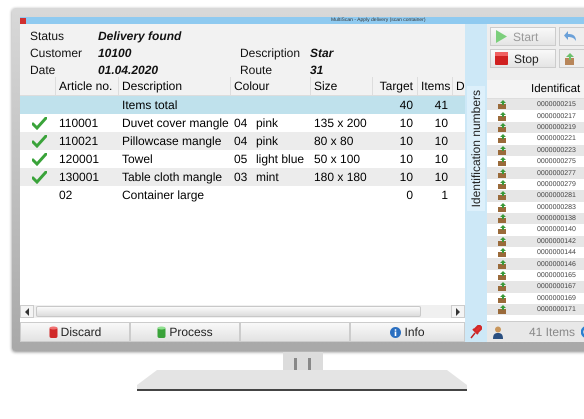 Image resolution: width=584 pixels, height=419 pixels. What do you see at coordinates (501, 36) in the screenshot?
I see `play-icon` at bounding box center [501, 36].